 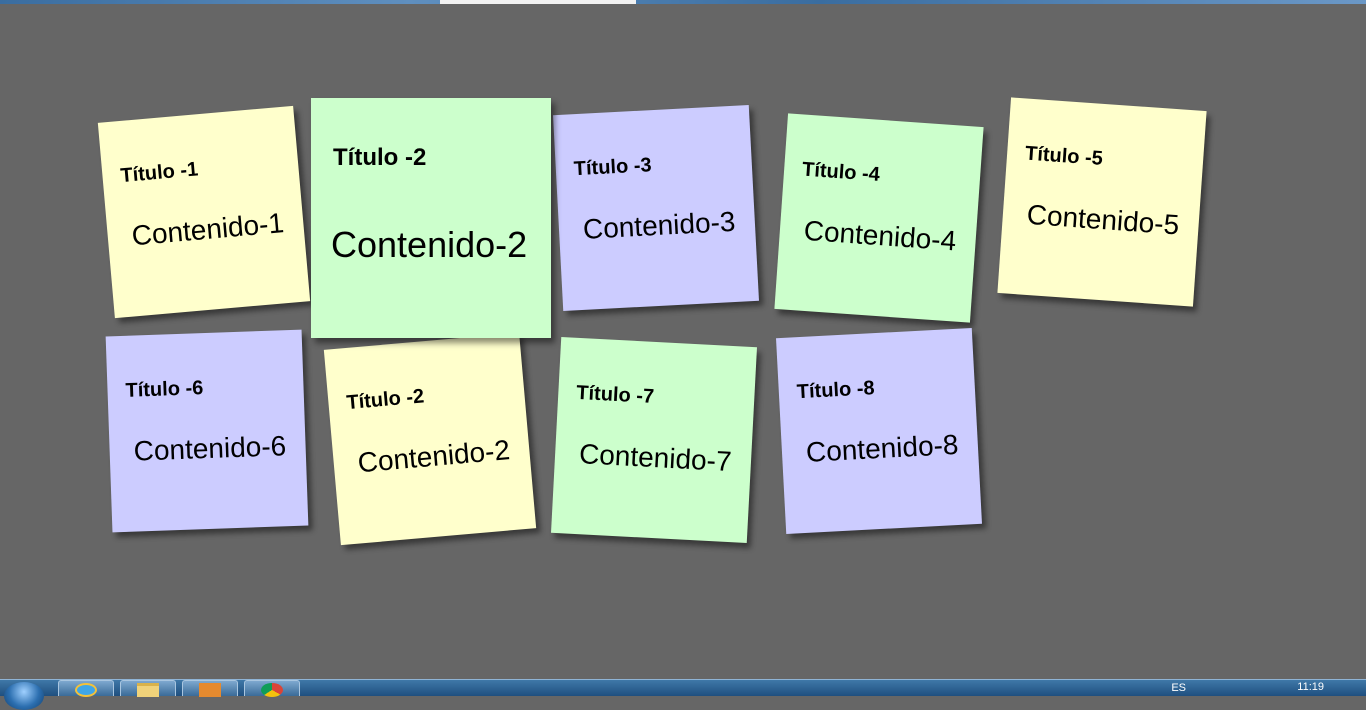 What do you see at coordinates (164, 389) in the screenshot?
I see `note-title: Título -6` at bounding box center [164, 389].